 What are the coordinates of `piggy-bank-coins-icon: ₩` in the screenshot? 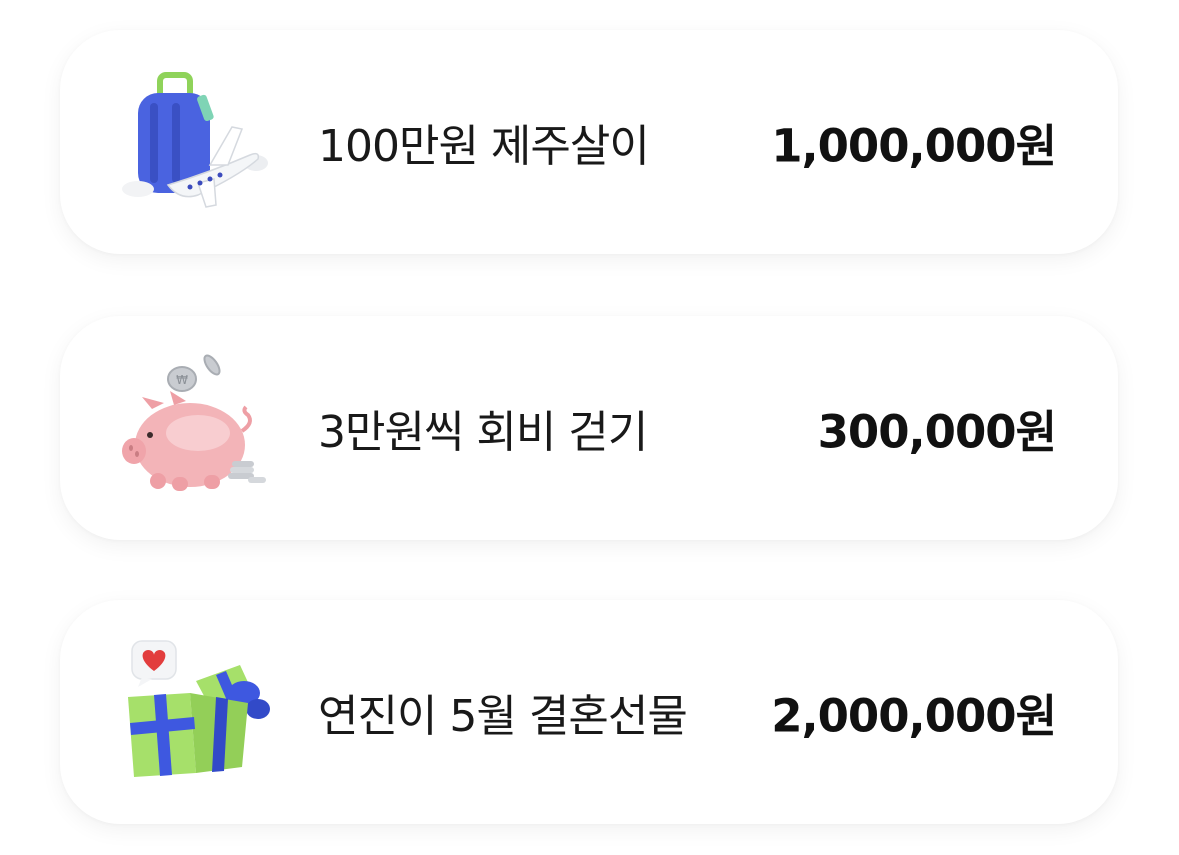 It's located at (195, 428).